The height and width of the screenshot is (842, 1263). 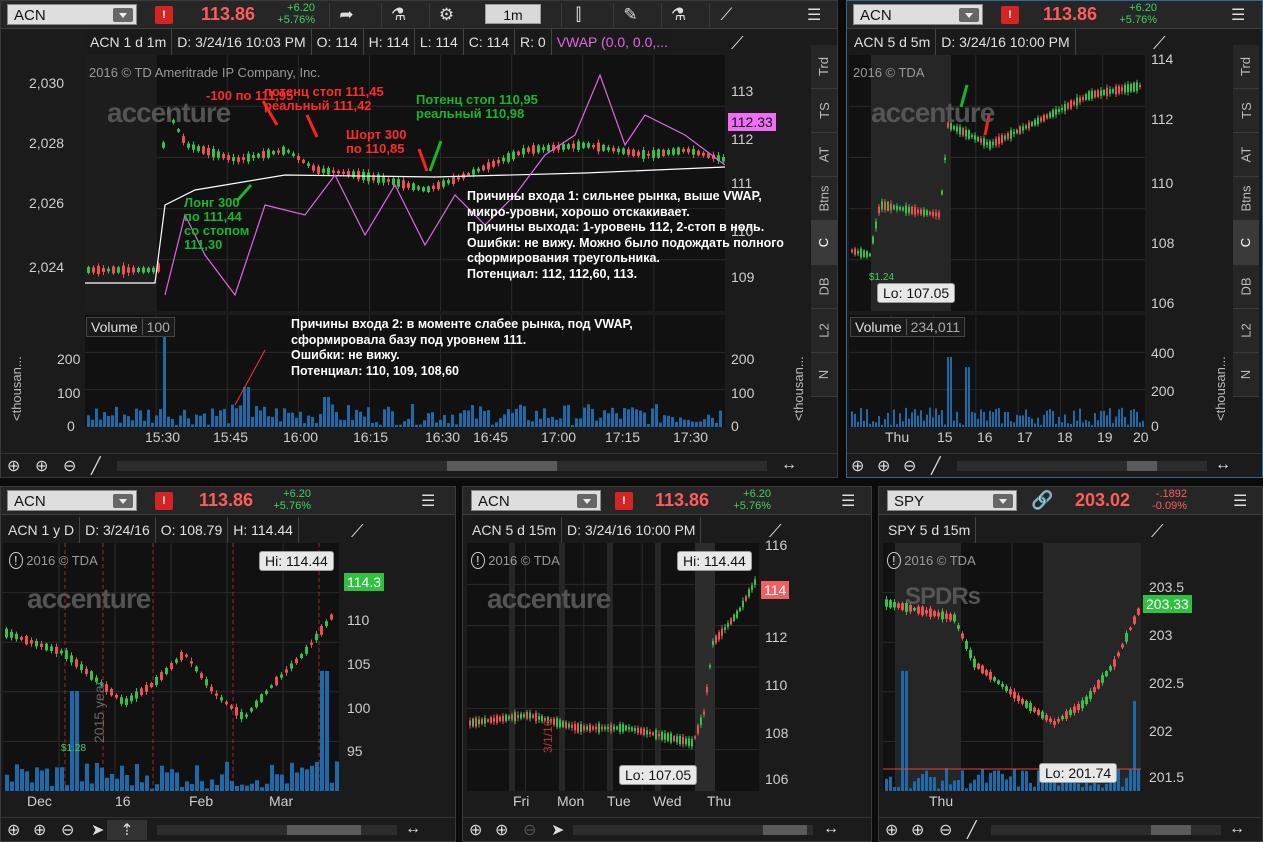 I want to click on link-icon: 🔗, so click(x=1042, y=500).